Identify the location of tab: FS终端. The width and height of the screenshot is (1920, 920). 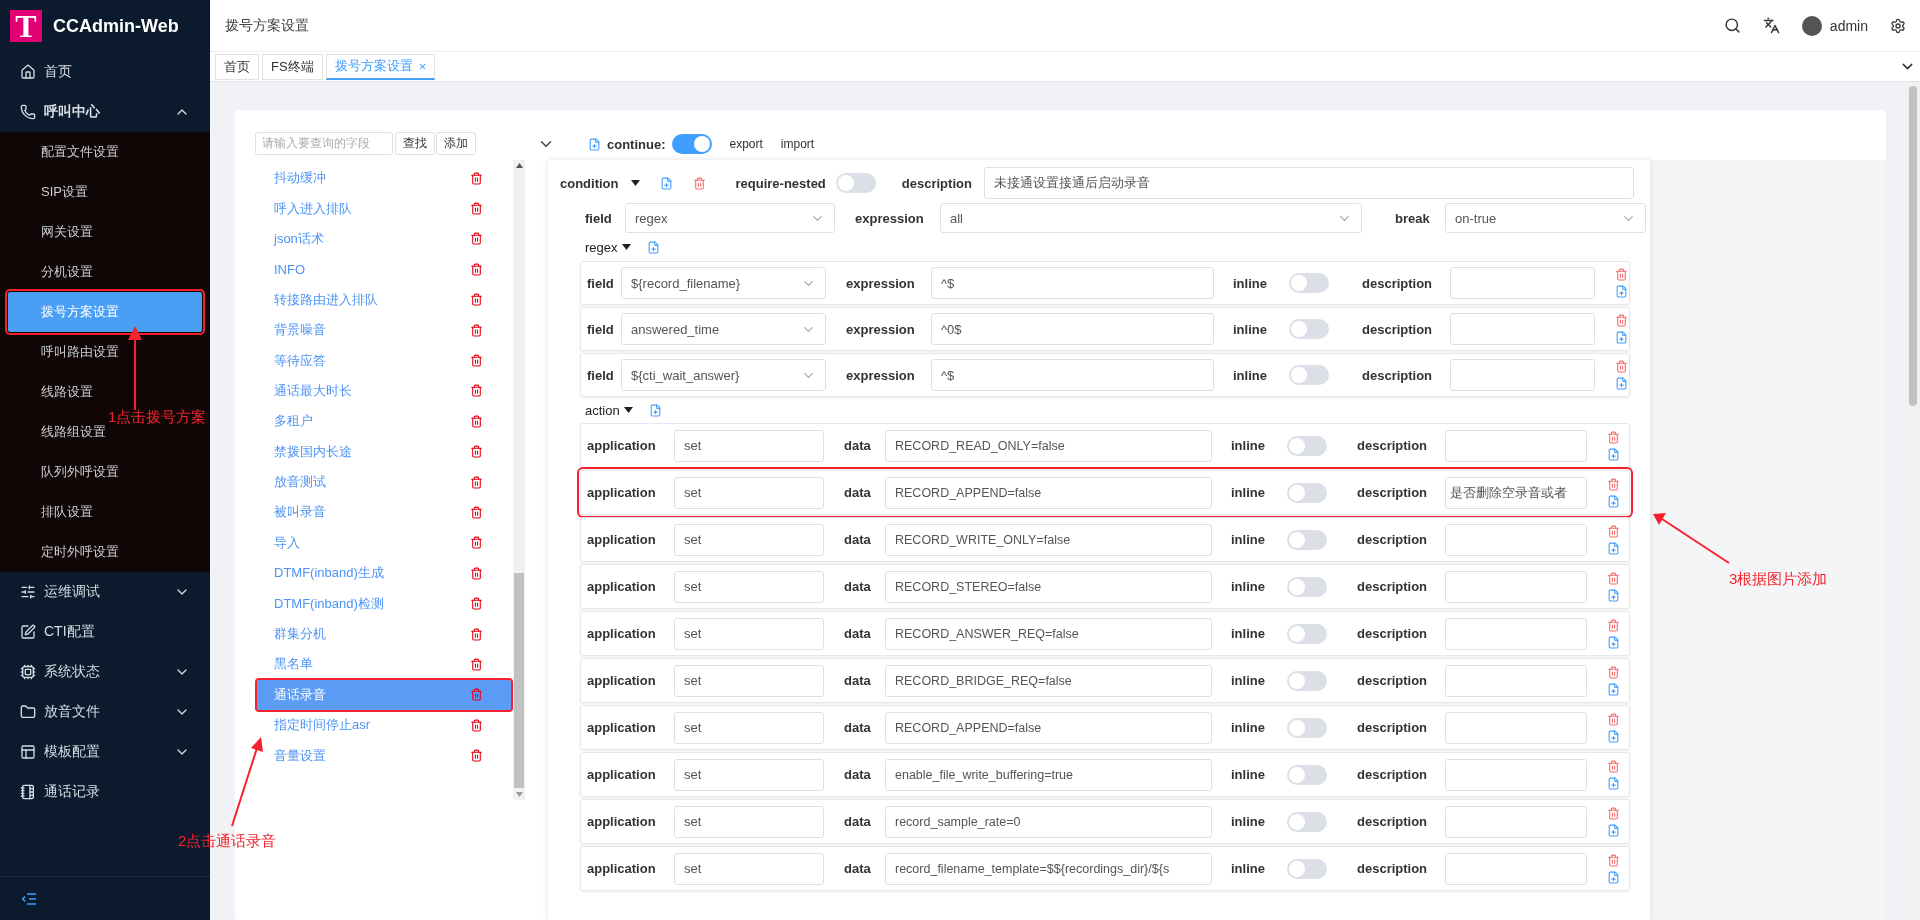
(292, 66).